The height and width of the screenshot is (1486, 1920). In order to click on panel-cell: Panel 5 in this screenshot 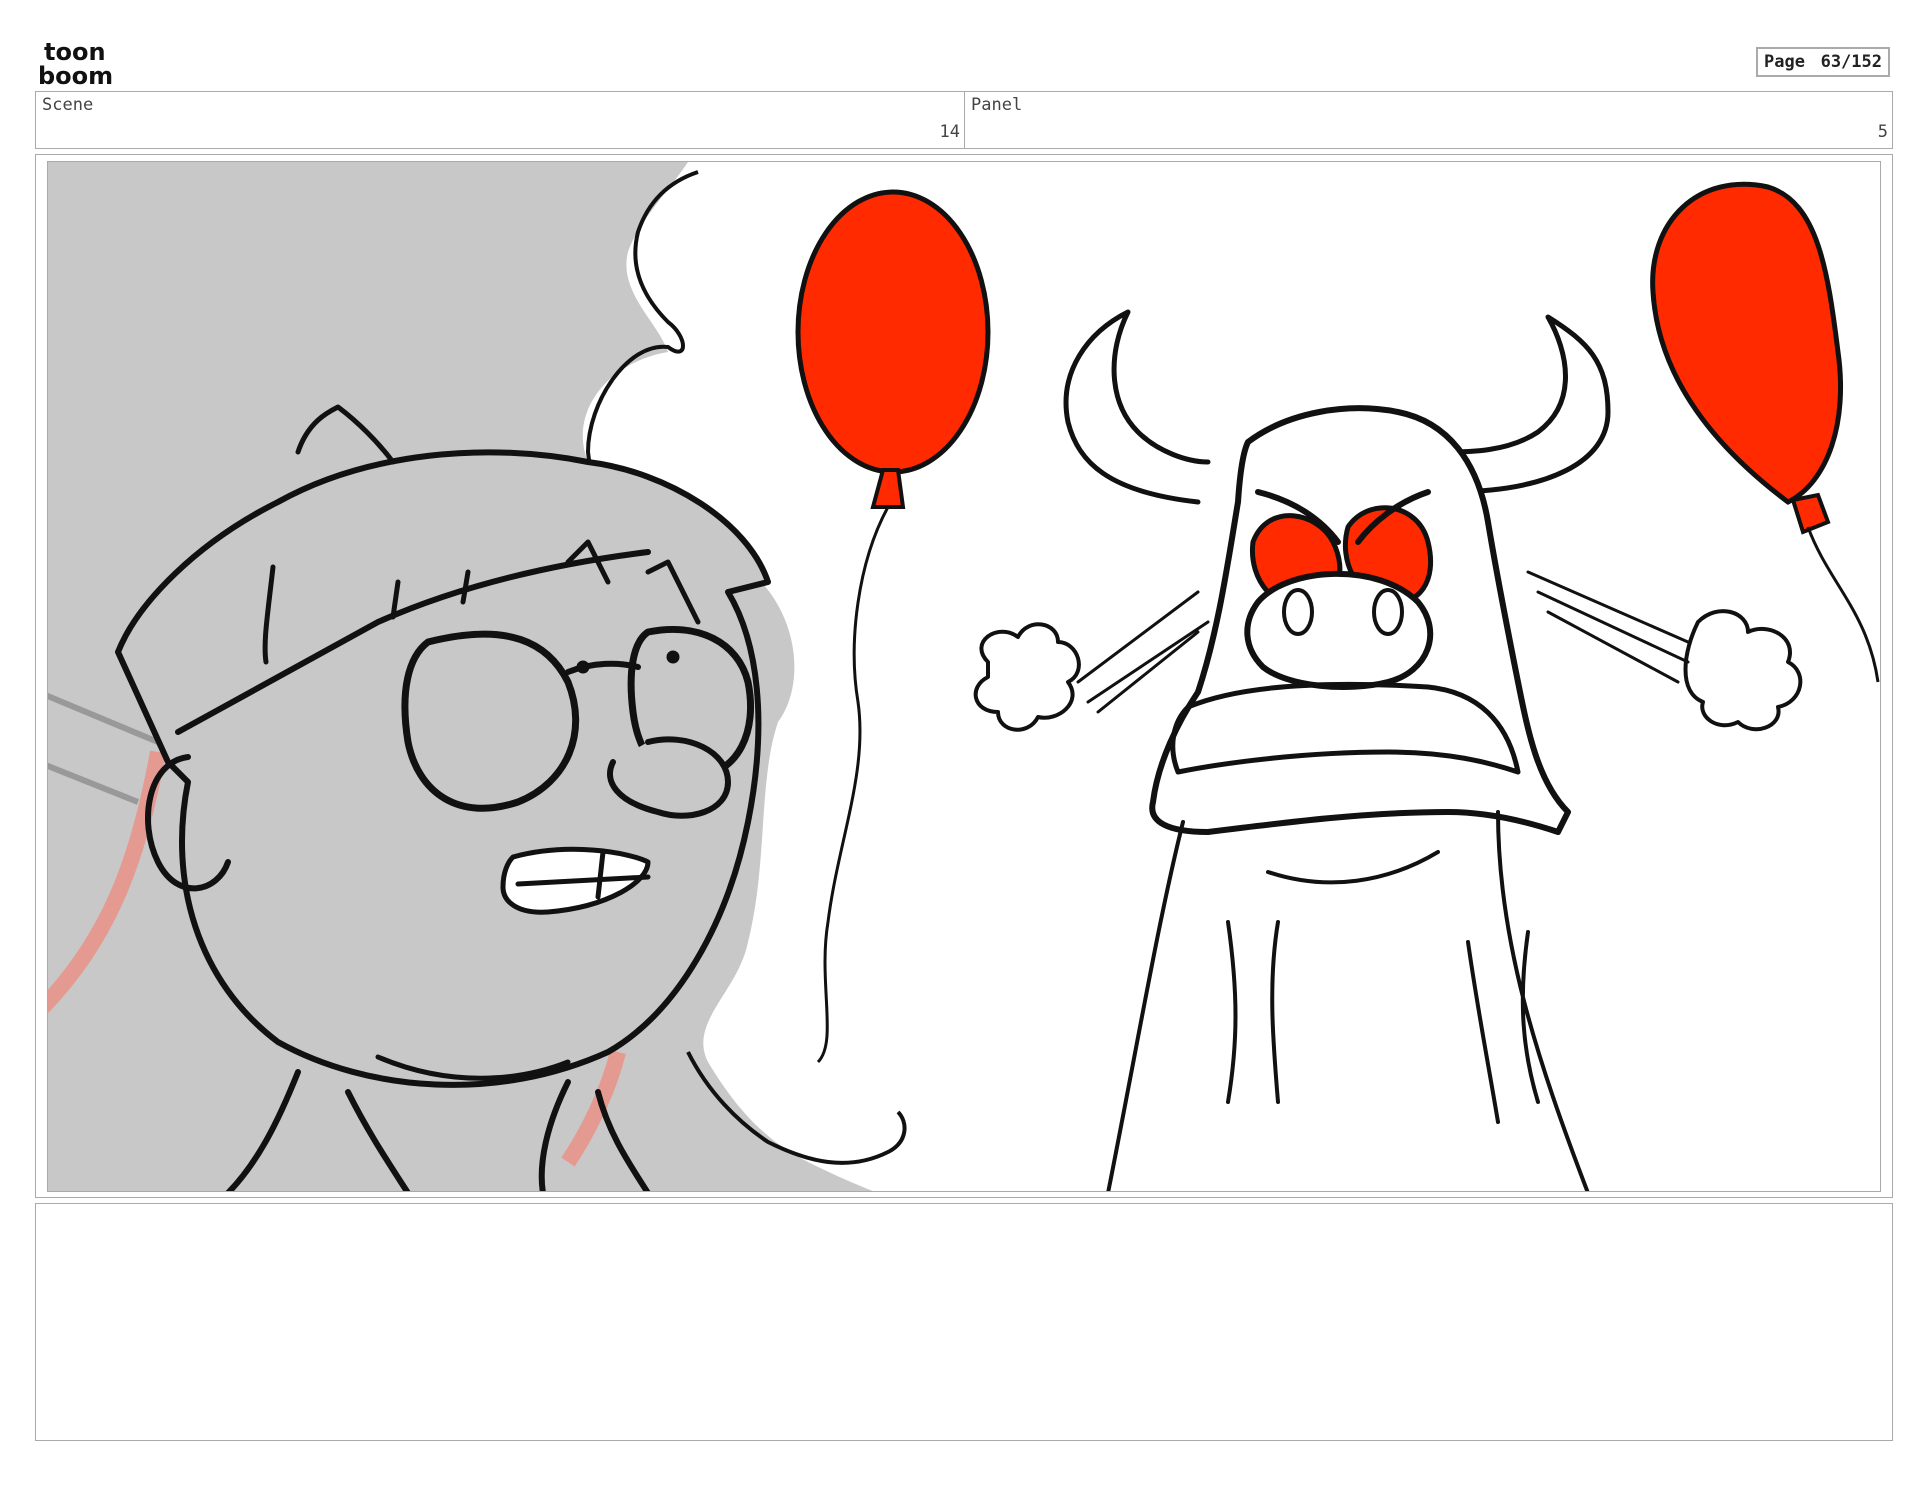, I will do `click(1428, 120)`.